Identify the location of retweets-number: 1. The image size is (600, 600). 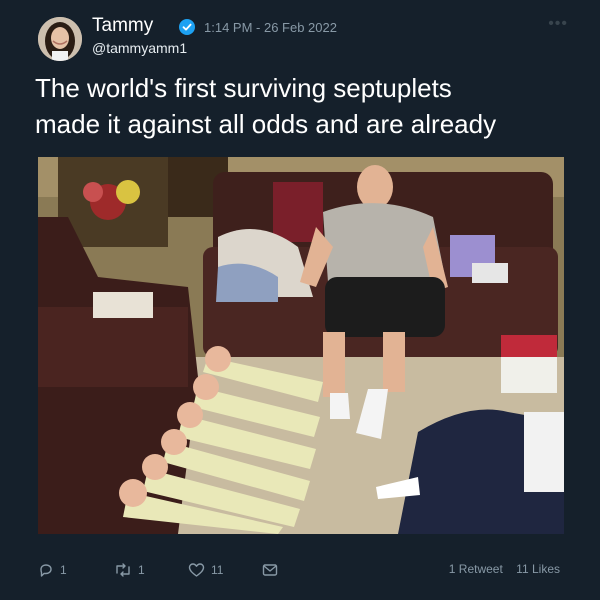
(452, 569).